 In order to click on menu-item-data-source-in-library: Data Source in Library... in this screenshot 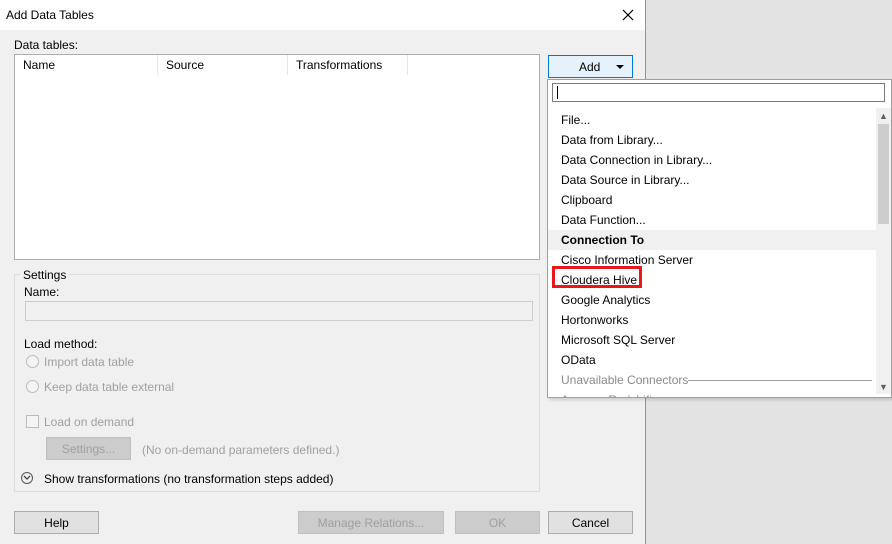, I will do `click(712, 180)`.